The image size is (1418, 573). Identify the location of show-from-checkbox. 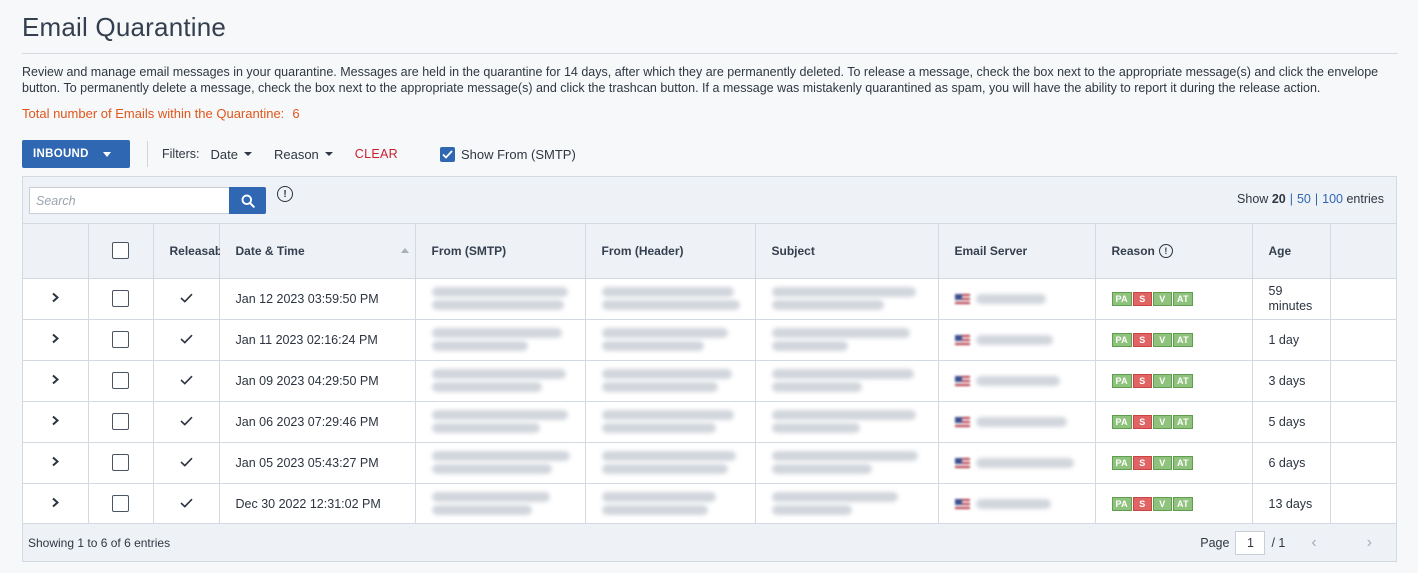
(447, 154).